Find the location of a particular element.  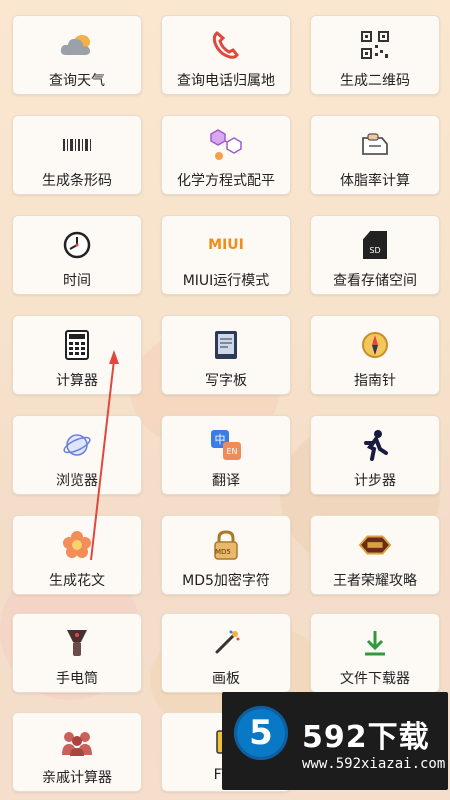

md5-text: MD5 is located at coordinates (223, 552).